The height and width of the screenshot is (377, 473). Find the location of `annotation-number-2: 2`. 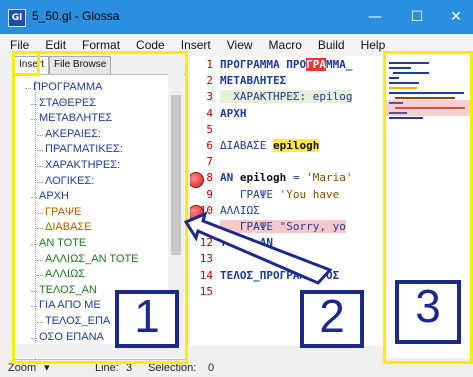

annotation-number-2: 2 is located at coordinates (332, 319).